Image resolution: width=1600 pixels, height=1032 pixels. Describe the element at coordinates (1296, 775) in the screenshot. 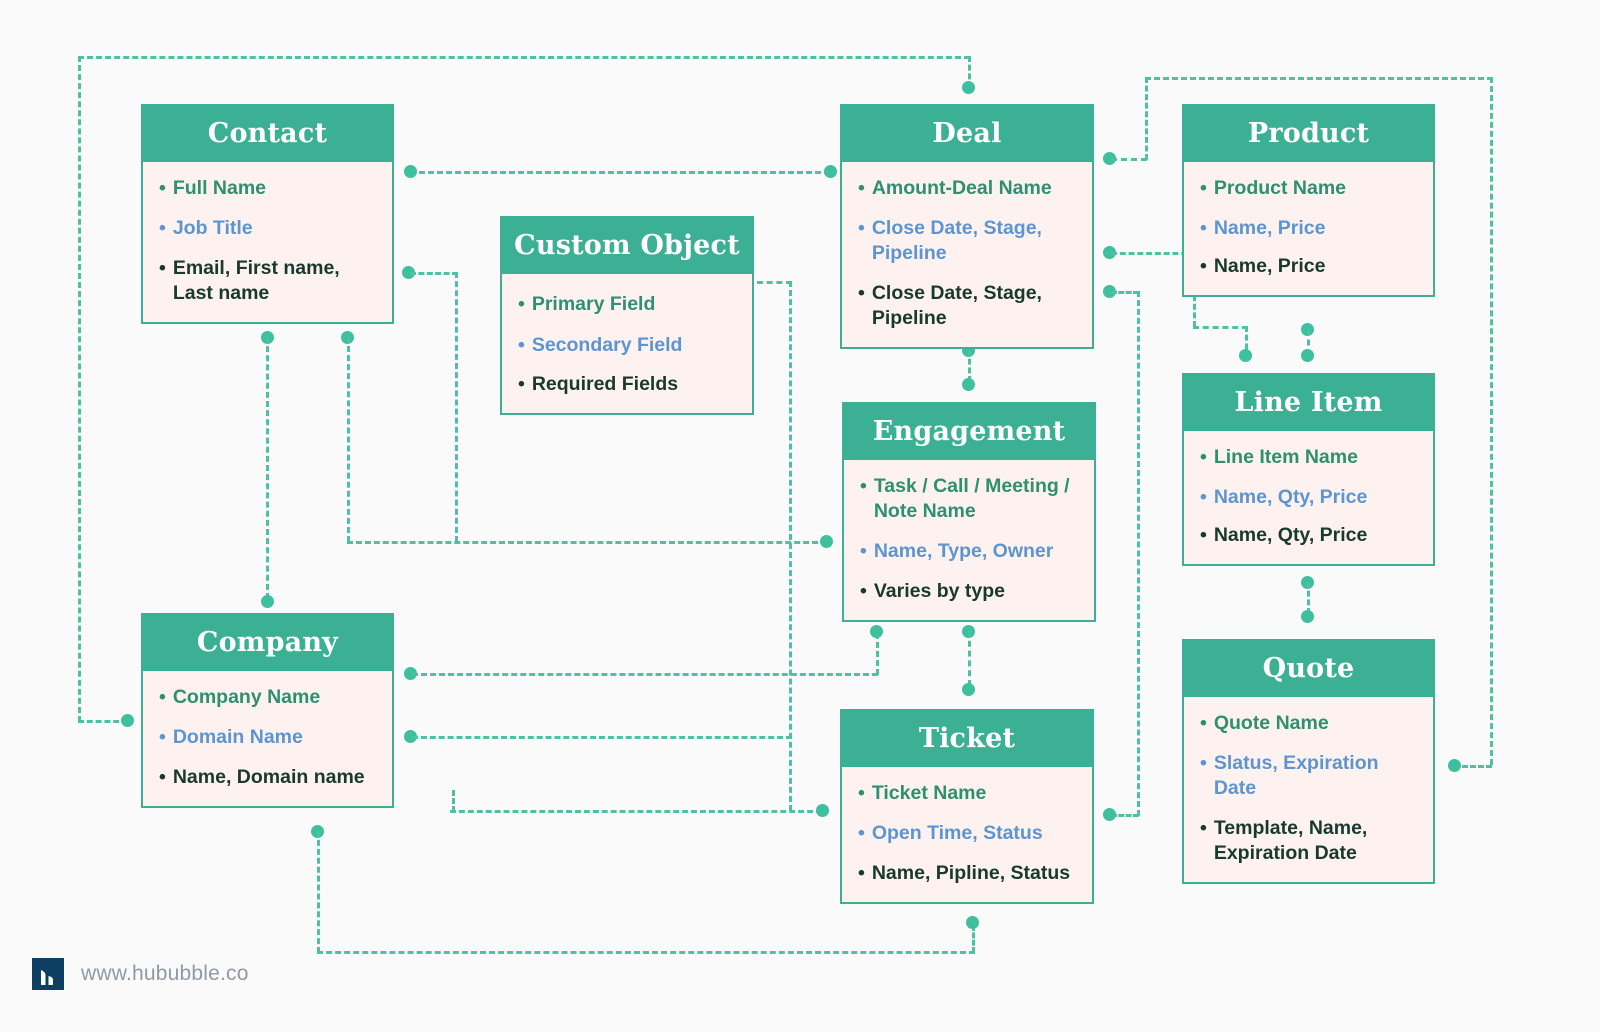

I see `entity-field-label: Slatus, Expiration Date` at that location.